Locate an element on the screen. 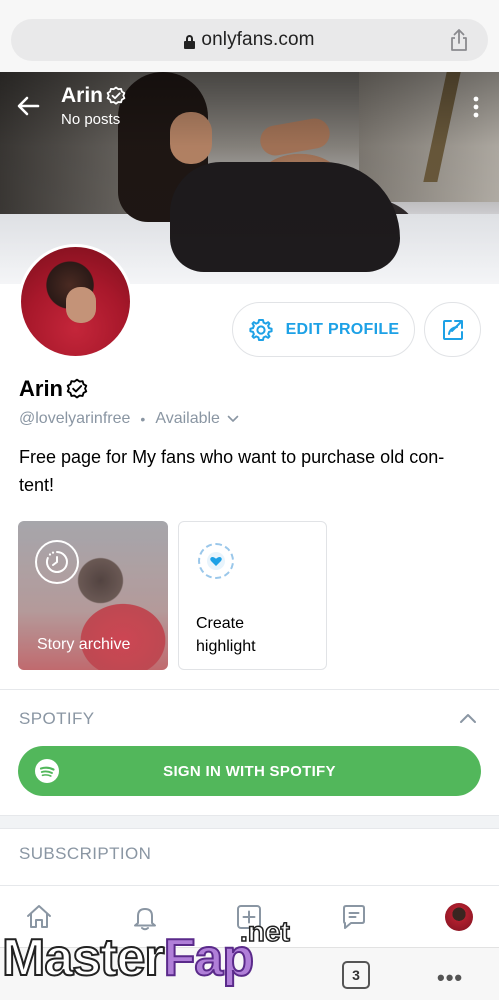  address-bar: onlyfans.com is located at coordinates (249, 40).